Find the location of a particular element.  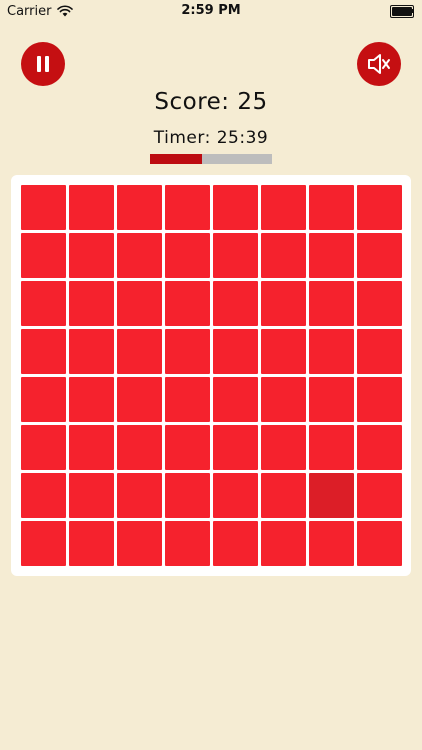

speaker-muted-icon is located at coordinates (379, 64).